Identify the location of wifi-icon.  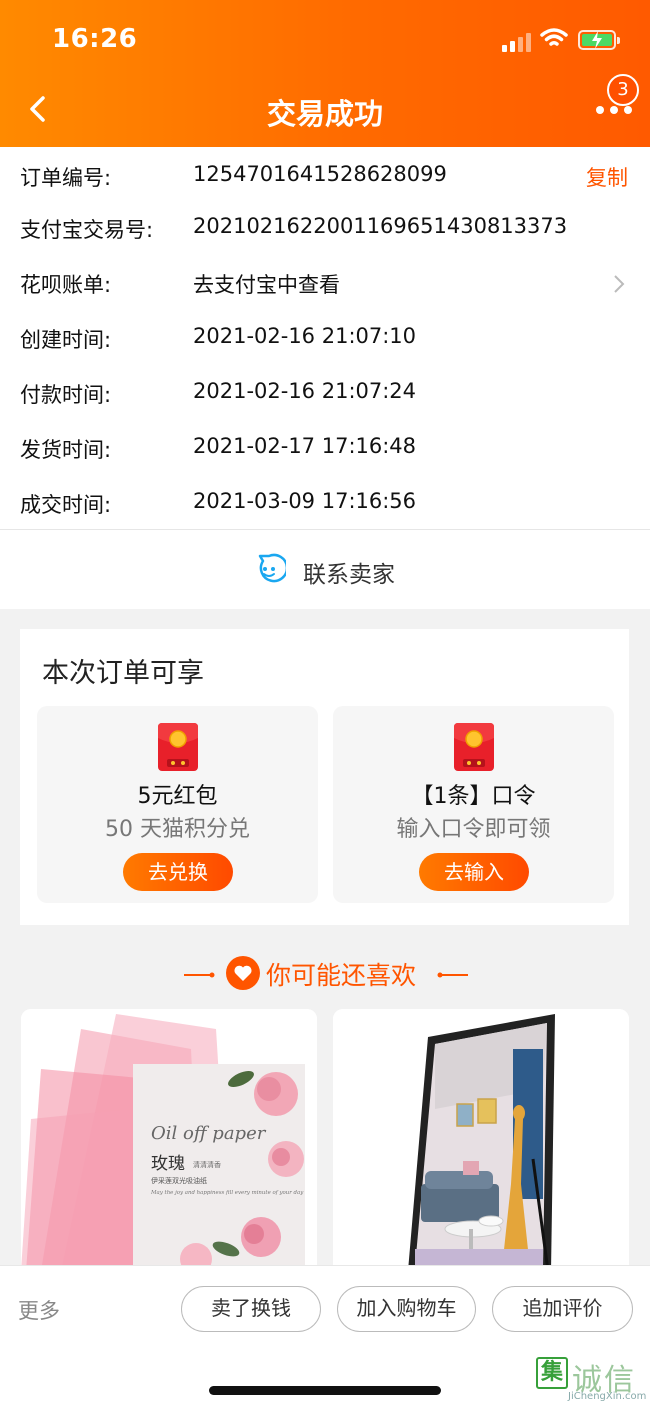
(554, 37).